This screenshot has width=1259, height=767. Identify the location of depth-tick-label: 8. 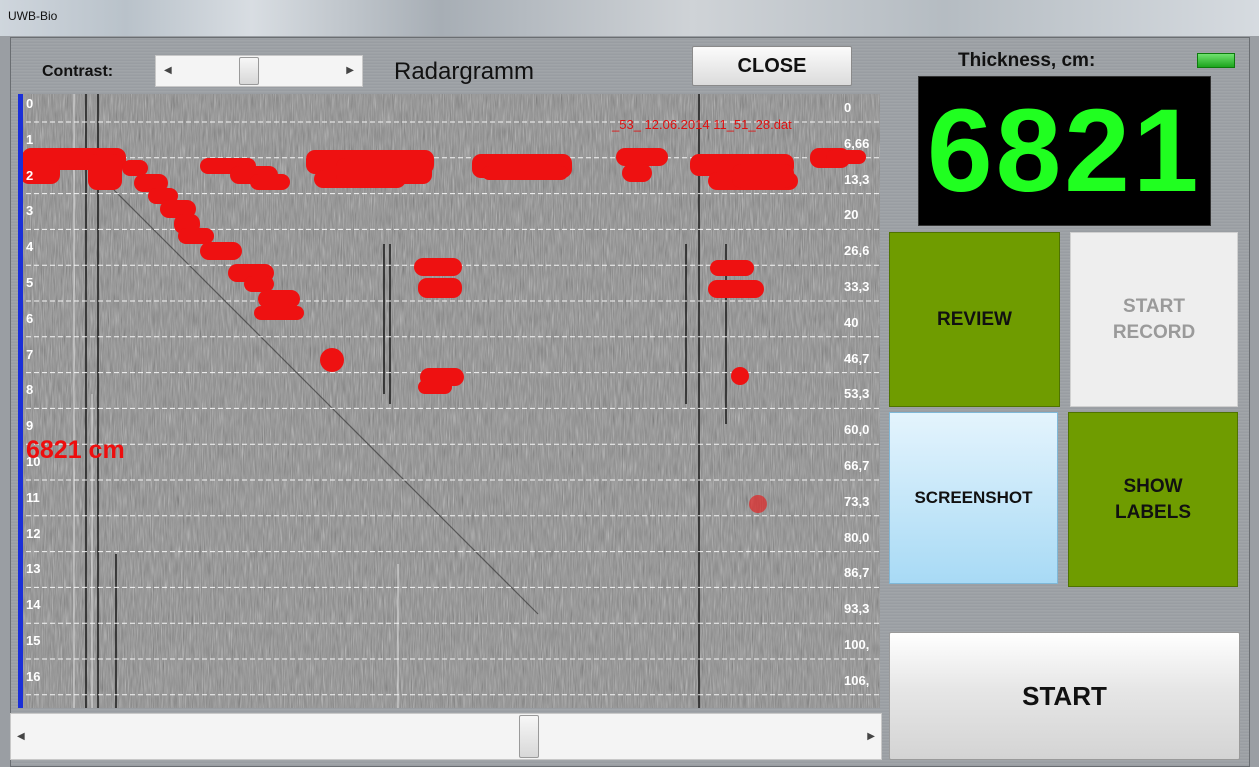
(30, 390).